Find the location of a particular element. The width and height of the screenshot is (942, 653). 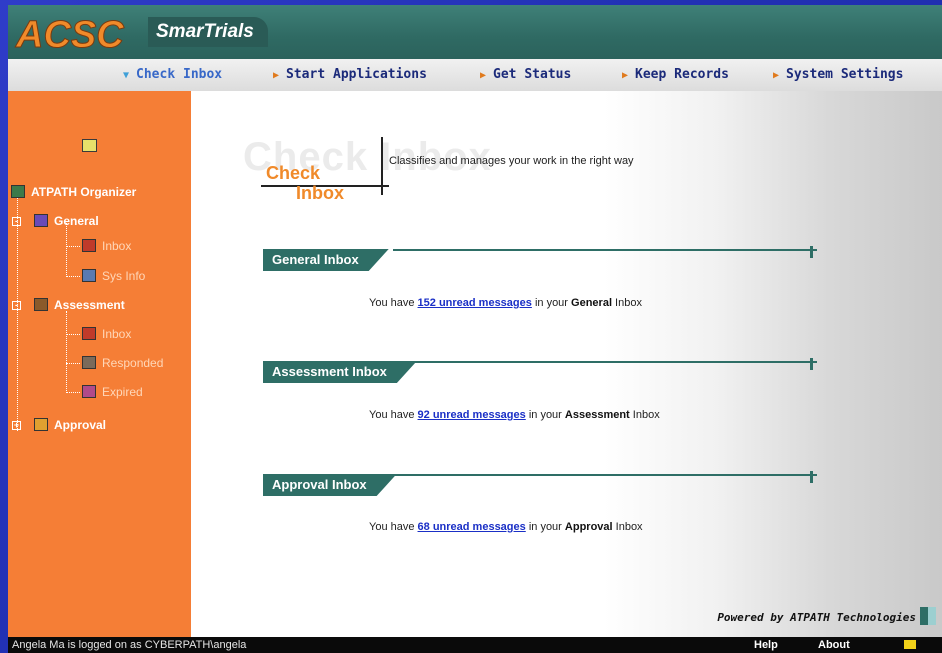

page-title-line2: Inbox is located at coordinates (320, 193).